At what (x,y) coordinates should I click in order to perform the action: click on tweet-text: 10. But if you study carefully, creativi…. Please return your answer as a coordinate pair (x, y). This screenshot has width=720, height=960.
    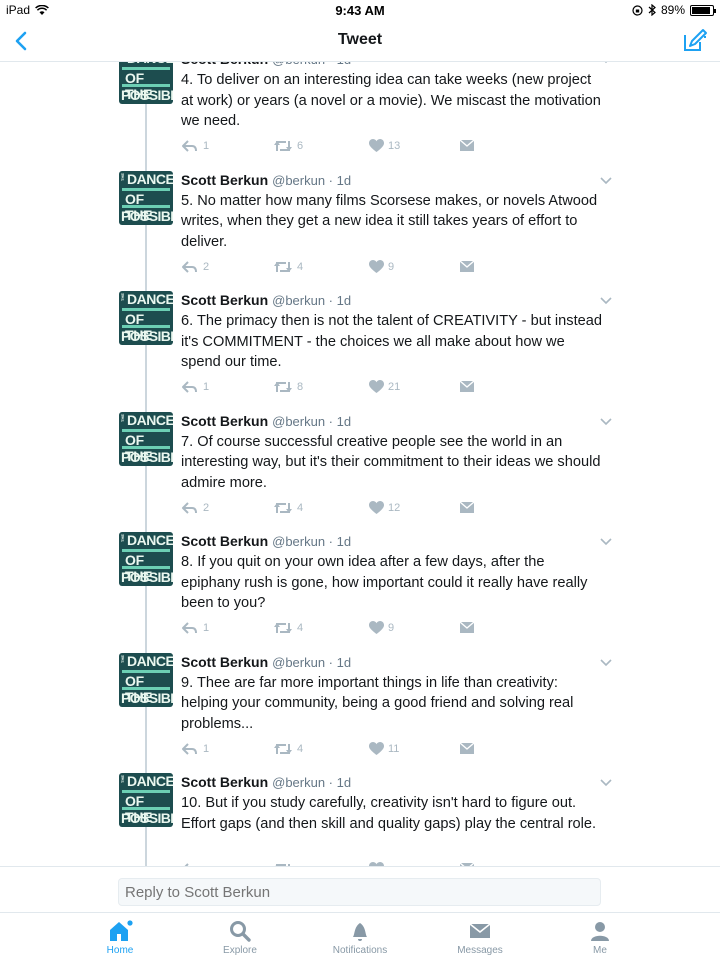
    Looking at the image, I should click on (389, 813).